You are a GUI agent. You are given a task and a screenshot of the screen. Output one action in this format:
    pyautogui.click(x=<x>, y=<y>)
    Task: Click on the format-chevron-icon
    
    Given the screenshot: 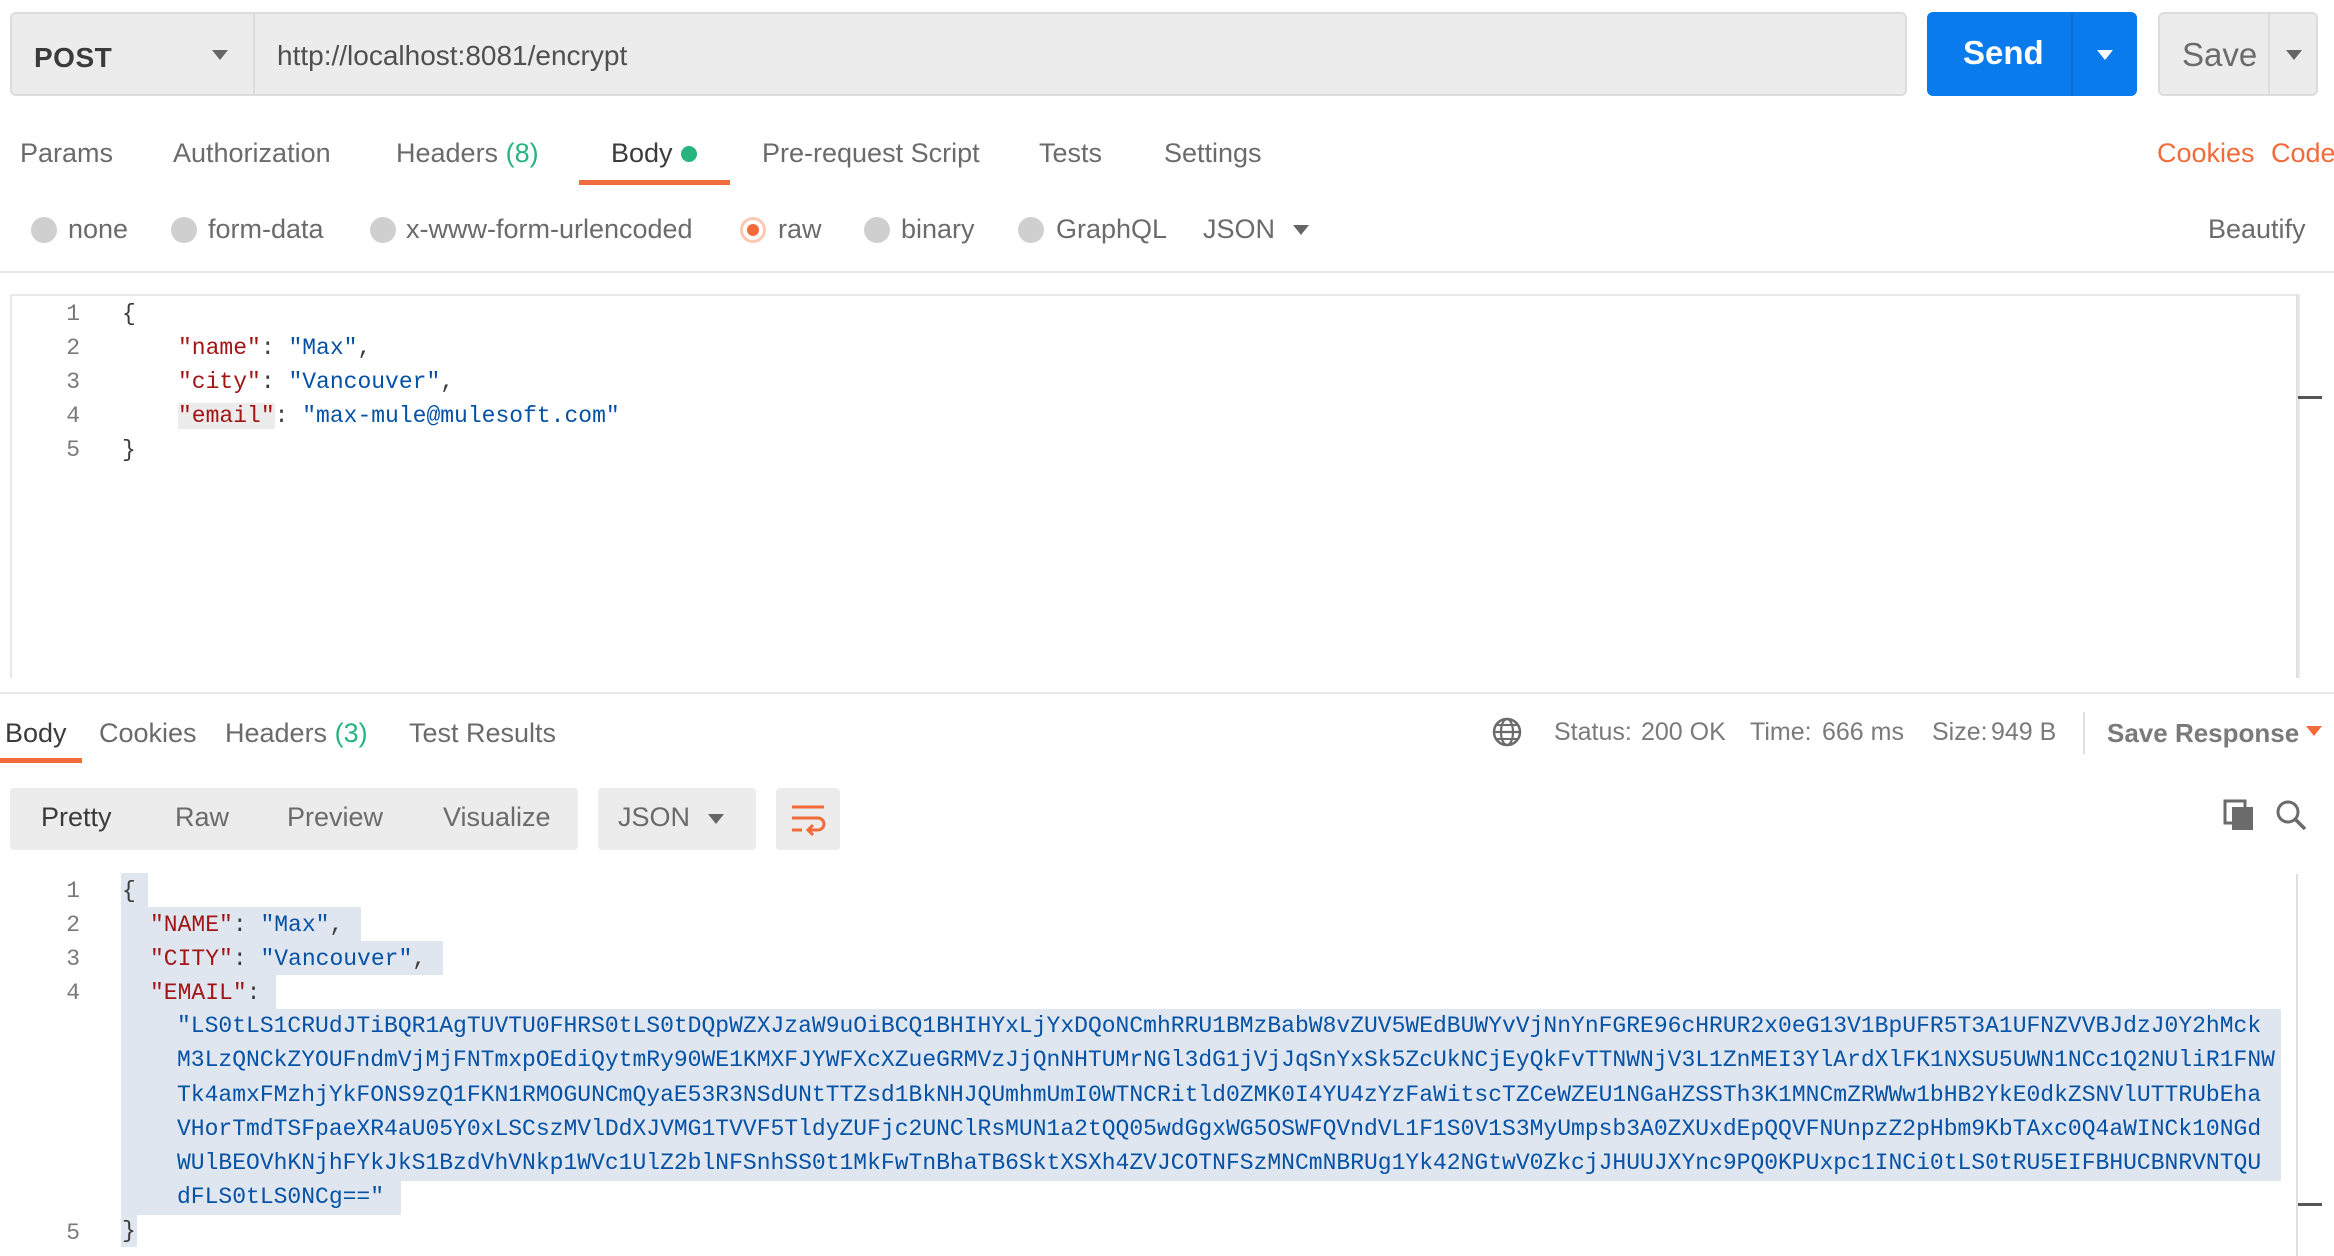 What is the action you would take?
    pyautogui.click(x=716, y=819)
    